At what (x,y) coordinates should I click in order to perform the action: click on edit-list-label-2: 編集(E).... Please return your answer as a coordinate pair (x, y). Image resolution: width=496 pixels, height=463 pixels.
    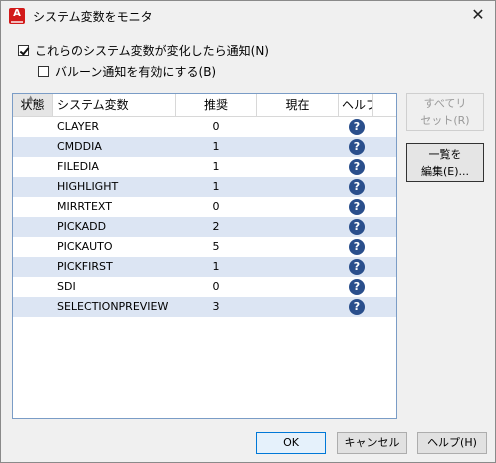
    Looking at the image, I should click on (445, 171).